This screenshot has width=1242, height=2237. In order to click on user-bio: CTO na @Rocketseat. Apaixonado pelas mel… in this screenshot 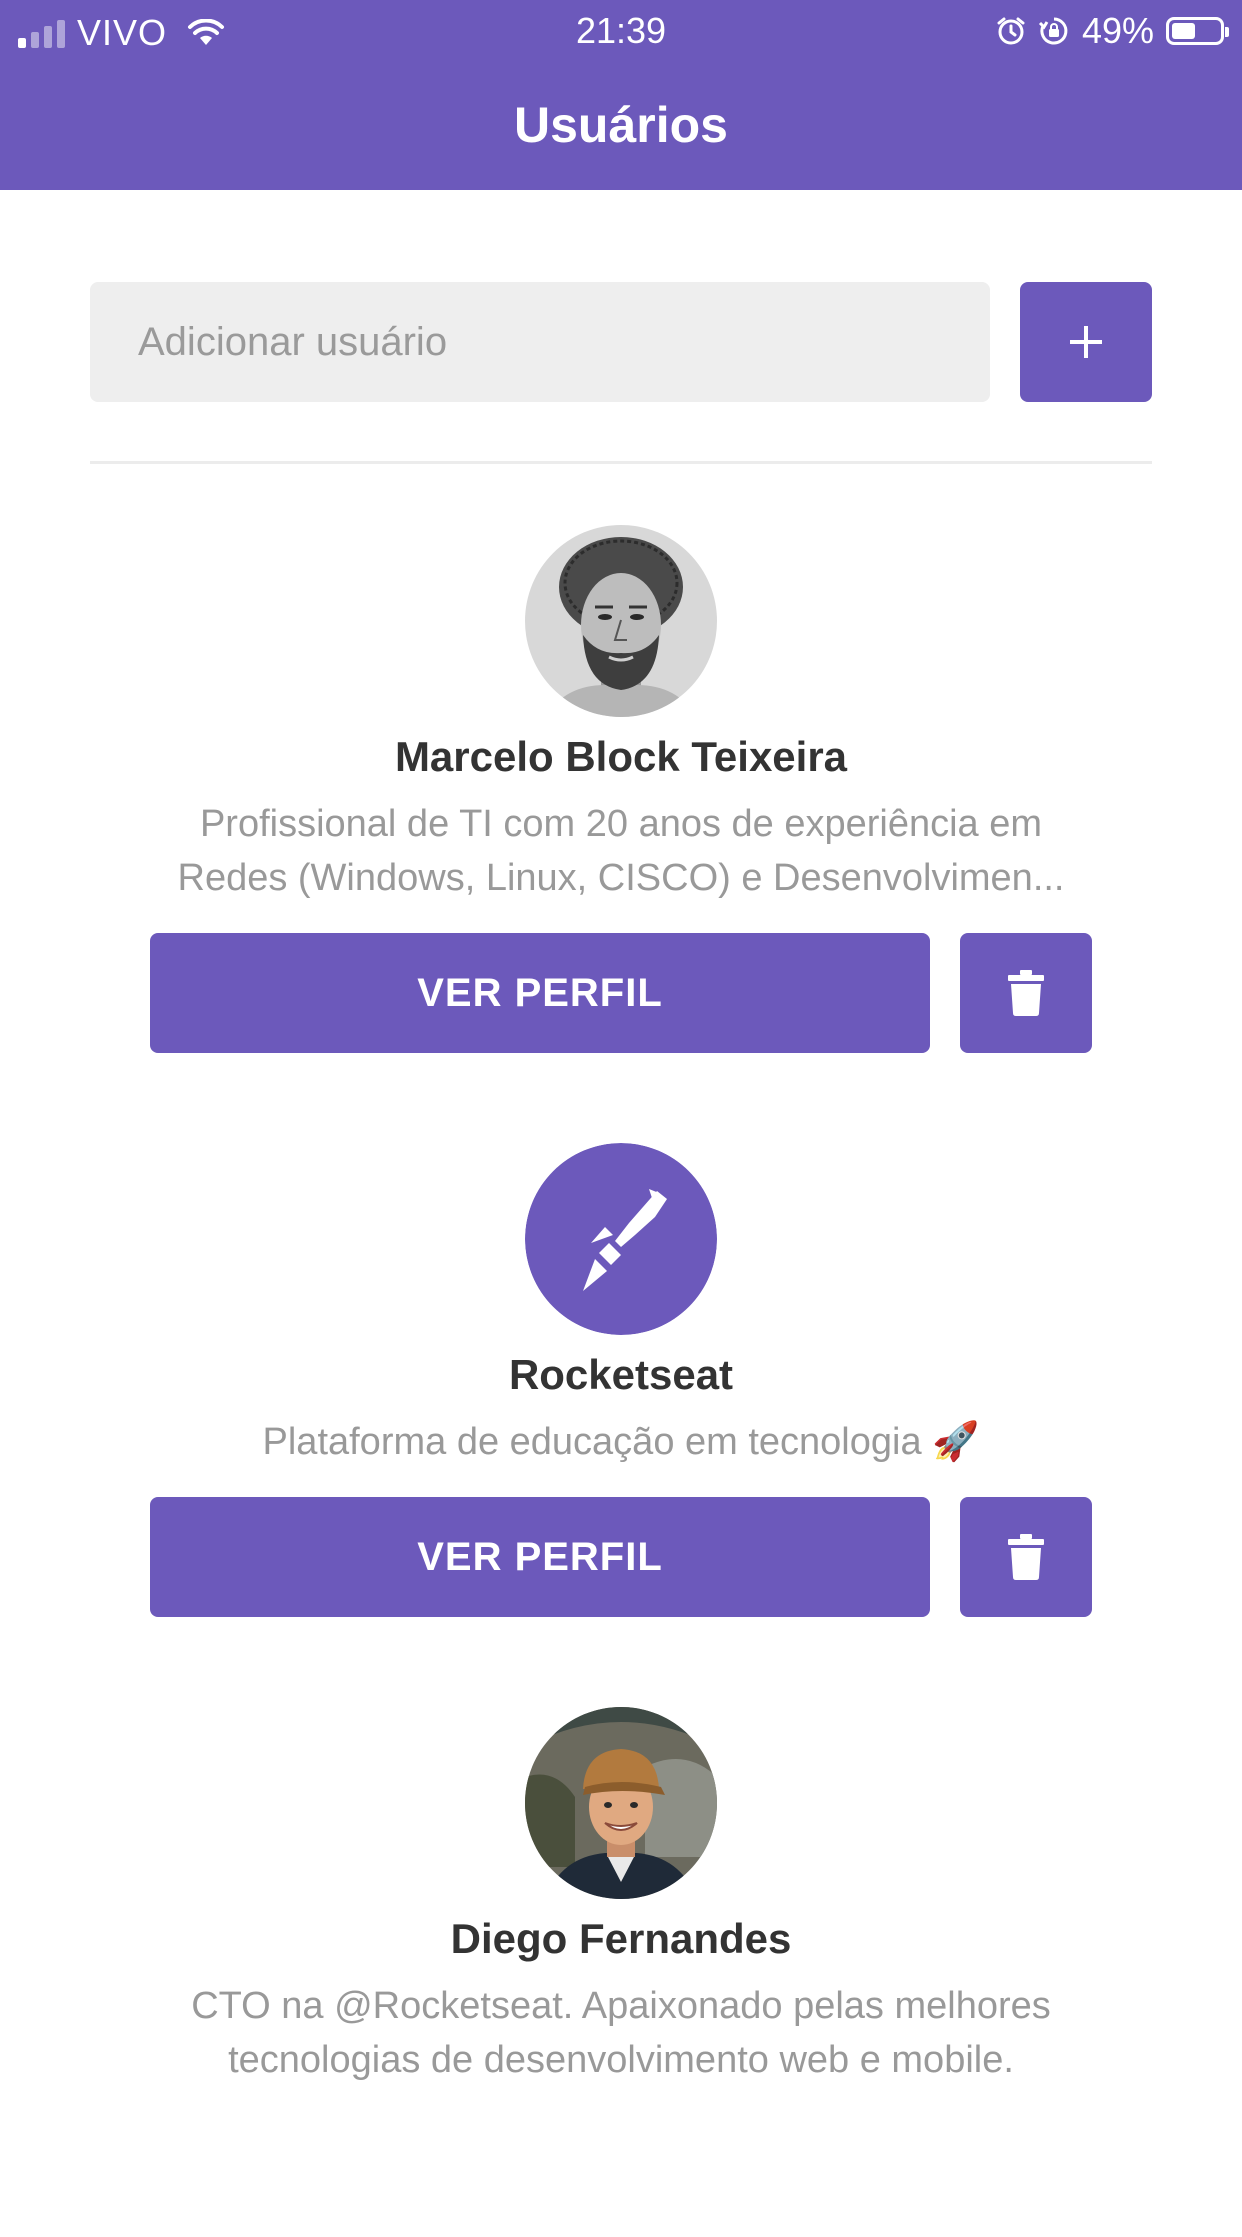, I will do `click(621, 2033)`.